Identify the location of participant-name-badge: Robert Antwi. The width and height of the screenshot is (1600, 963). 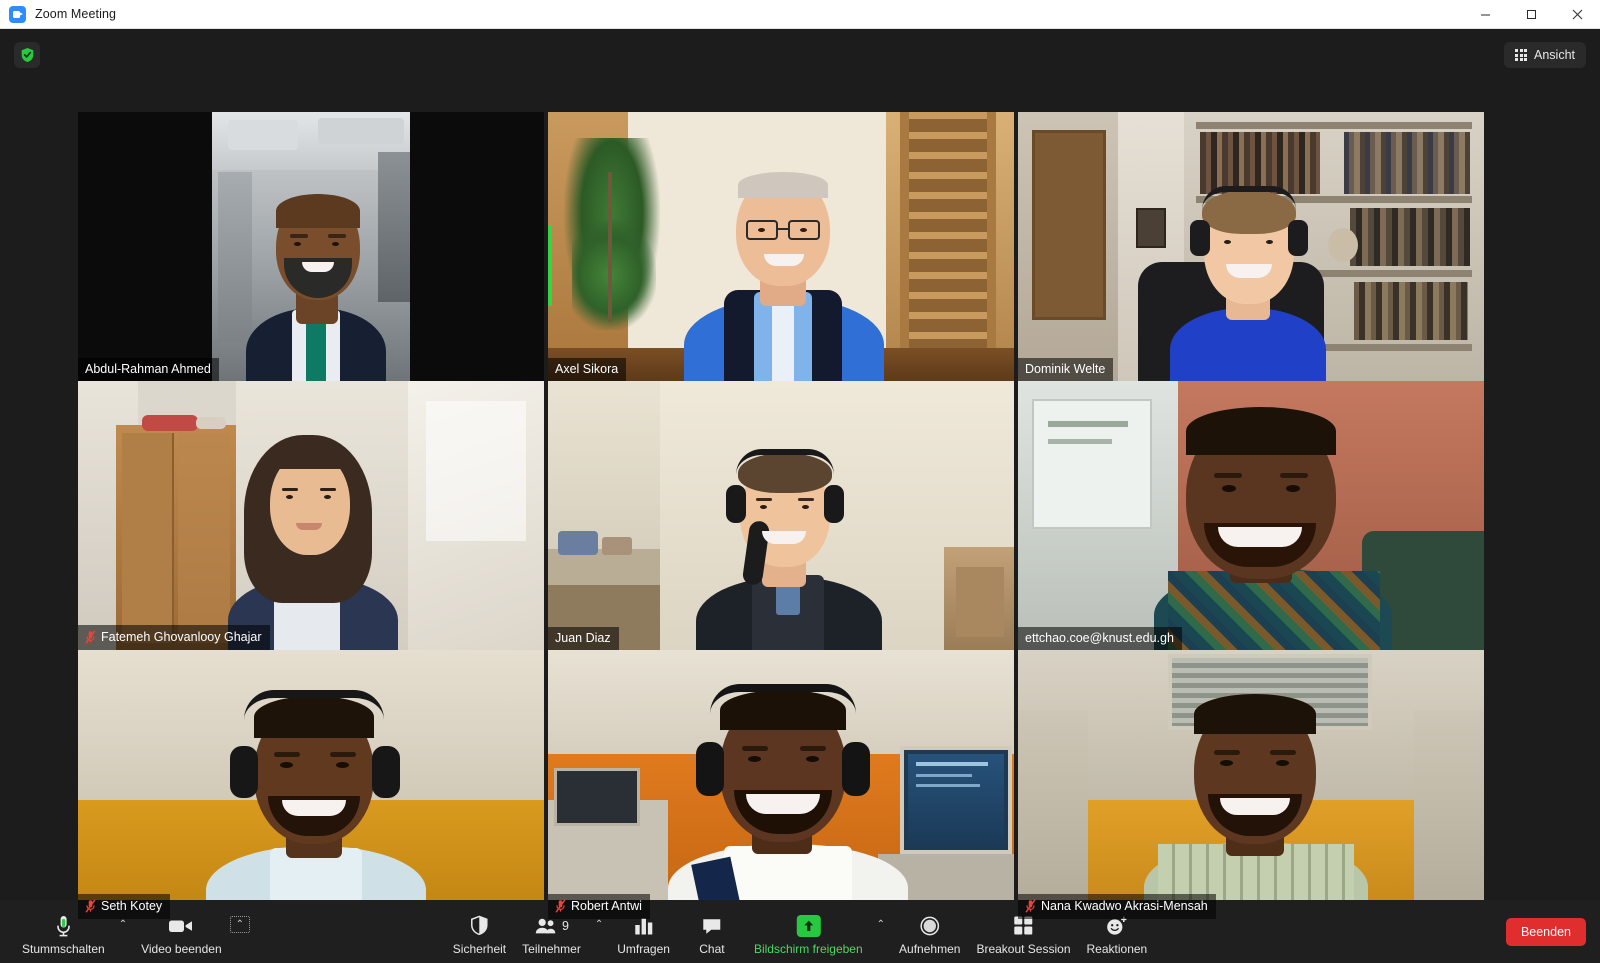
(599, 906).